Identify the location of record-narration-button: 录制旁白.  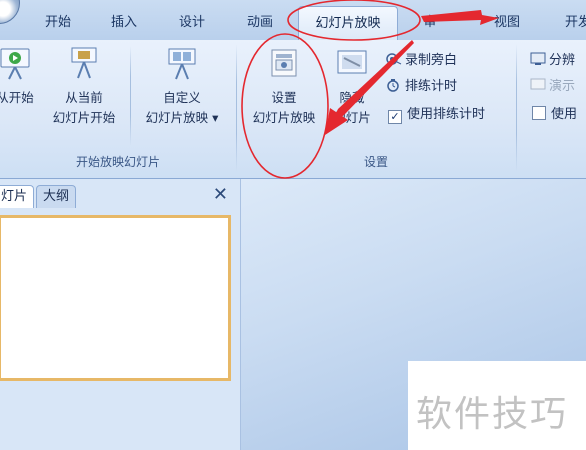
(421, 61).